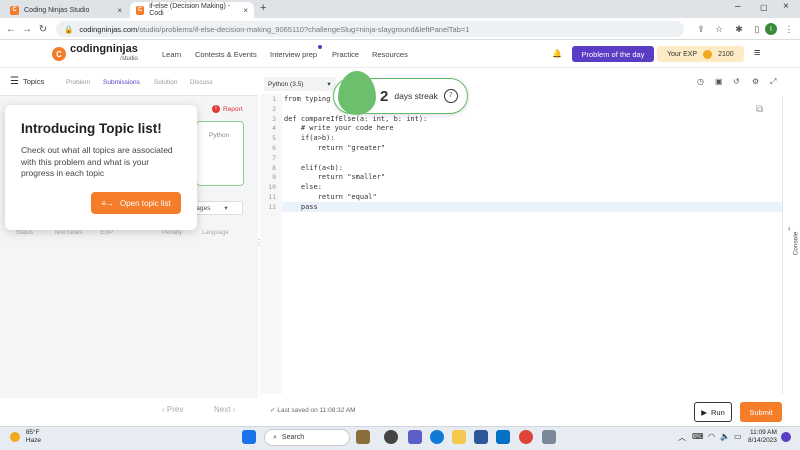 This screenshot has height=450, width=800. What do you see at coordinates (391, 437) in the screenshot?
I see `task-view-icon` at bounding box center [391, 437].